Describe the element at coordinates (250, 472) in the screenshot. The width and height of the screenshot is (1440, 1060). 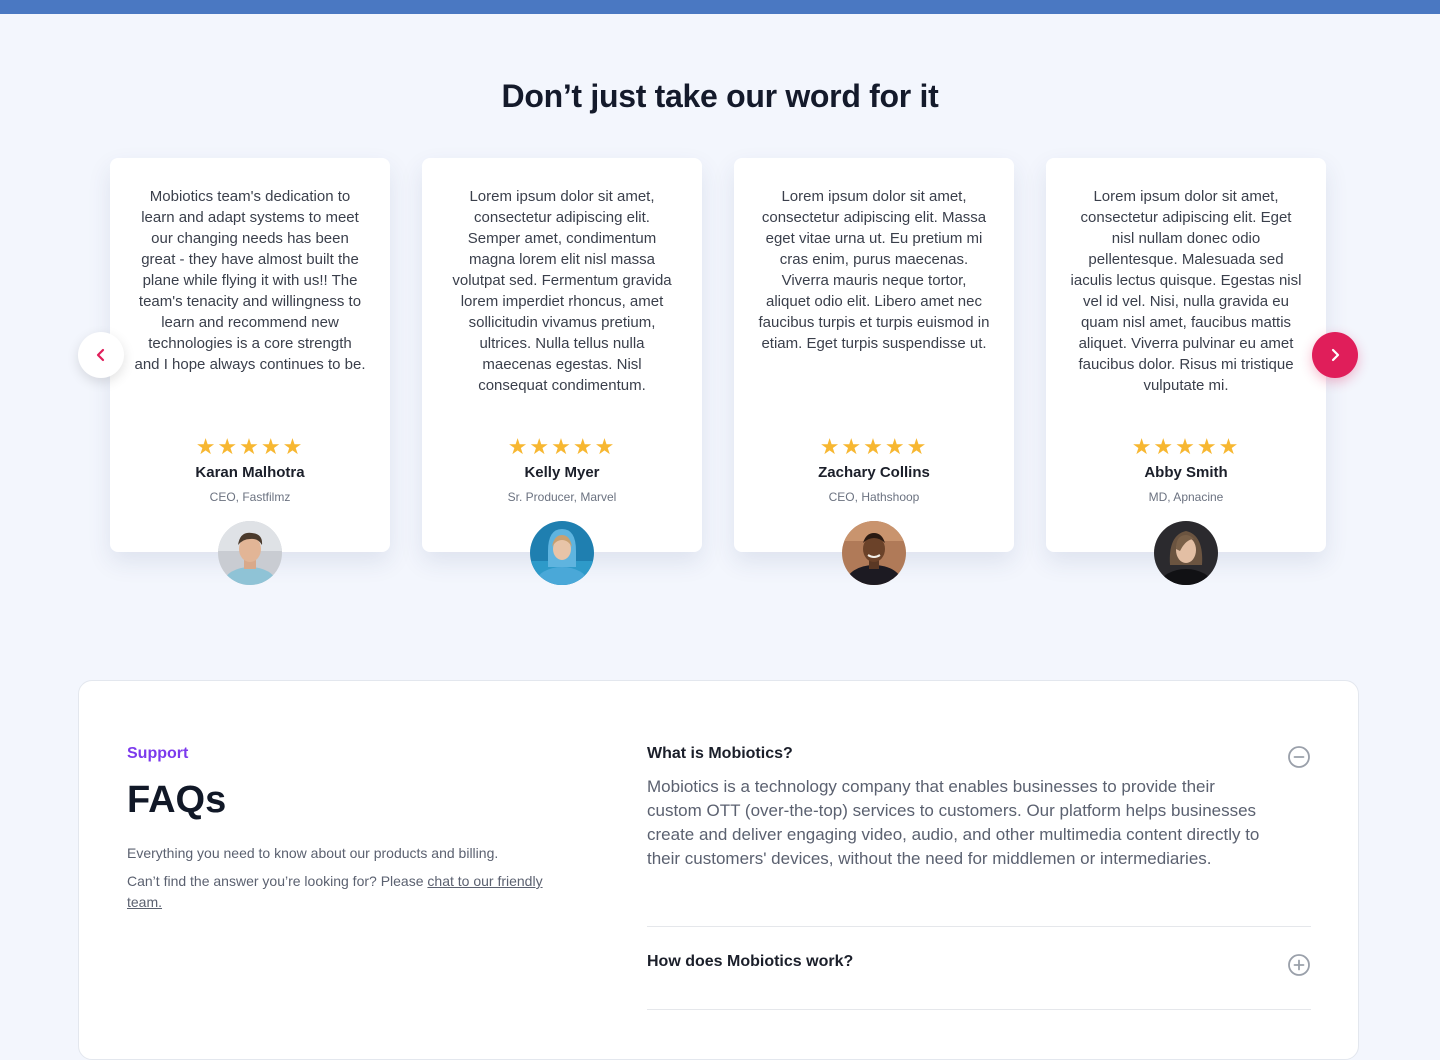
I see `testimonial-name: Karan Malhotra` at that location.